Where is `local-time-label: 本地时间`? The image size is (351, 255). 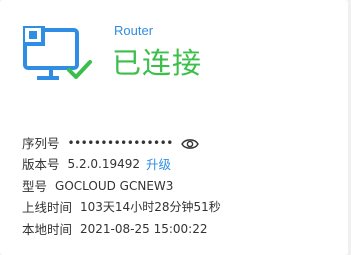 local-time-label: 本地时间 is located at coordinates (47, 229).